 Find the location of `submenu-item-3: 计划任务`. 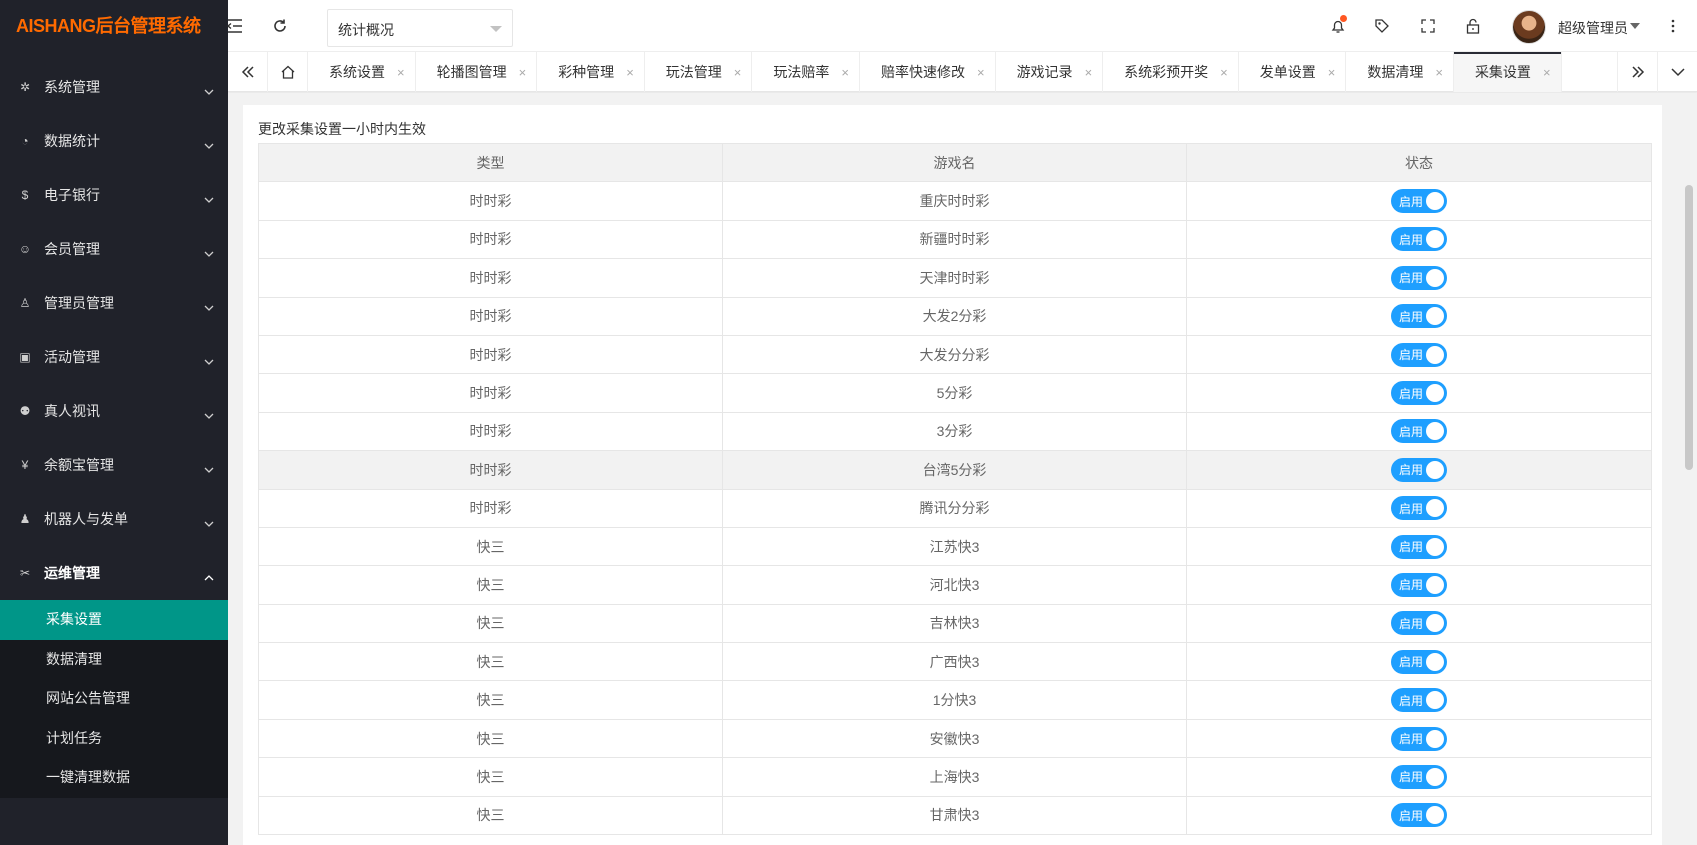

submenu-item-3: 计划任务 is located at coordinates (114, 739).